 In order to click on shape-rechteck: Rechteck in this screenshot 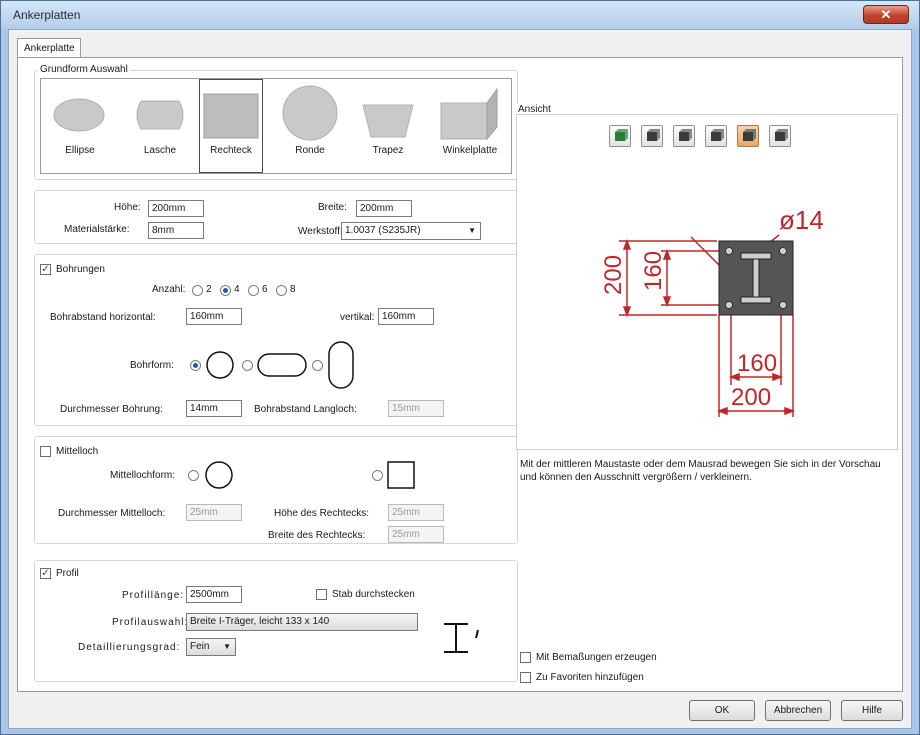, I will do `click(231, 126)`.